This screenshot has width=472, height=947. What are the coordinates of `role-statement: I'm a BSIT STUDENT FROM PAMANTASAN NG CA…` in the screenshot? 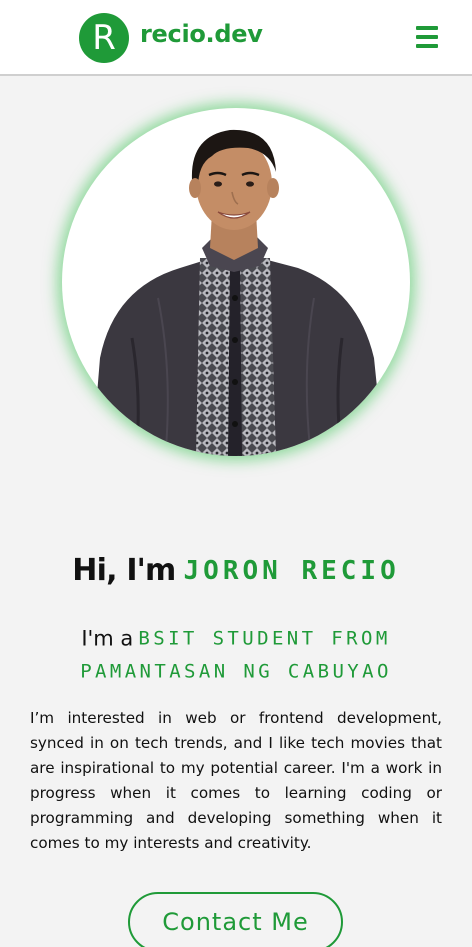 It's located at (236, 654).